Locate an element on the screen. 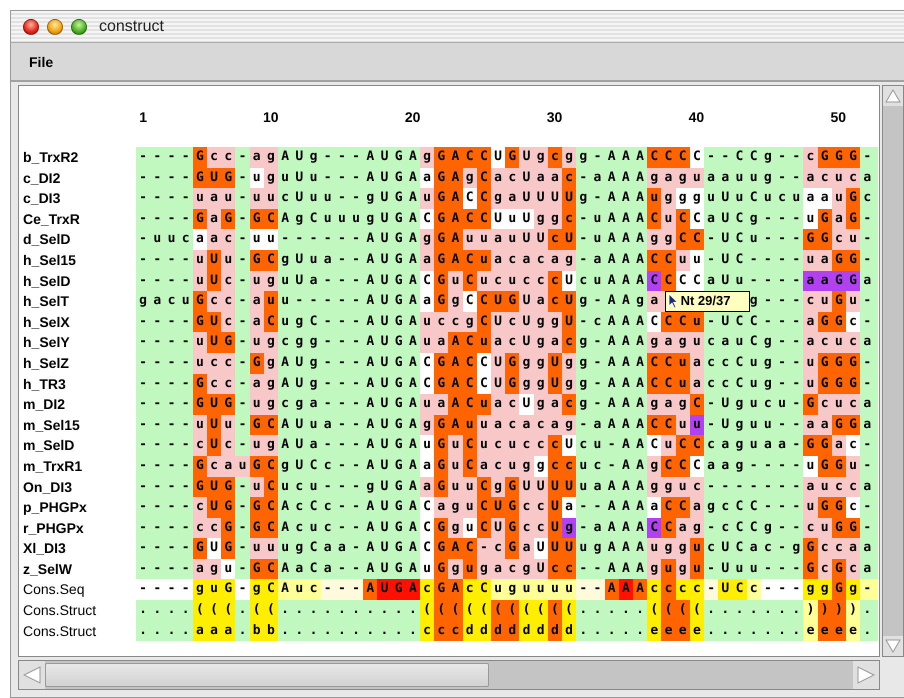  row-label: h_Sel15 is located at coordinates (49, 260).